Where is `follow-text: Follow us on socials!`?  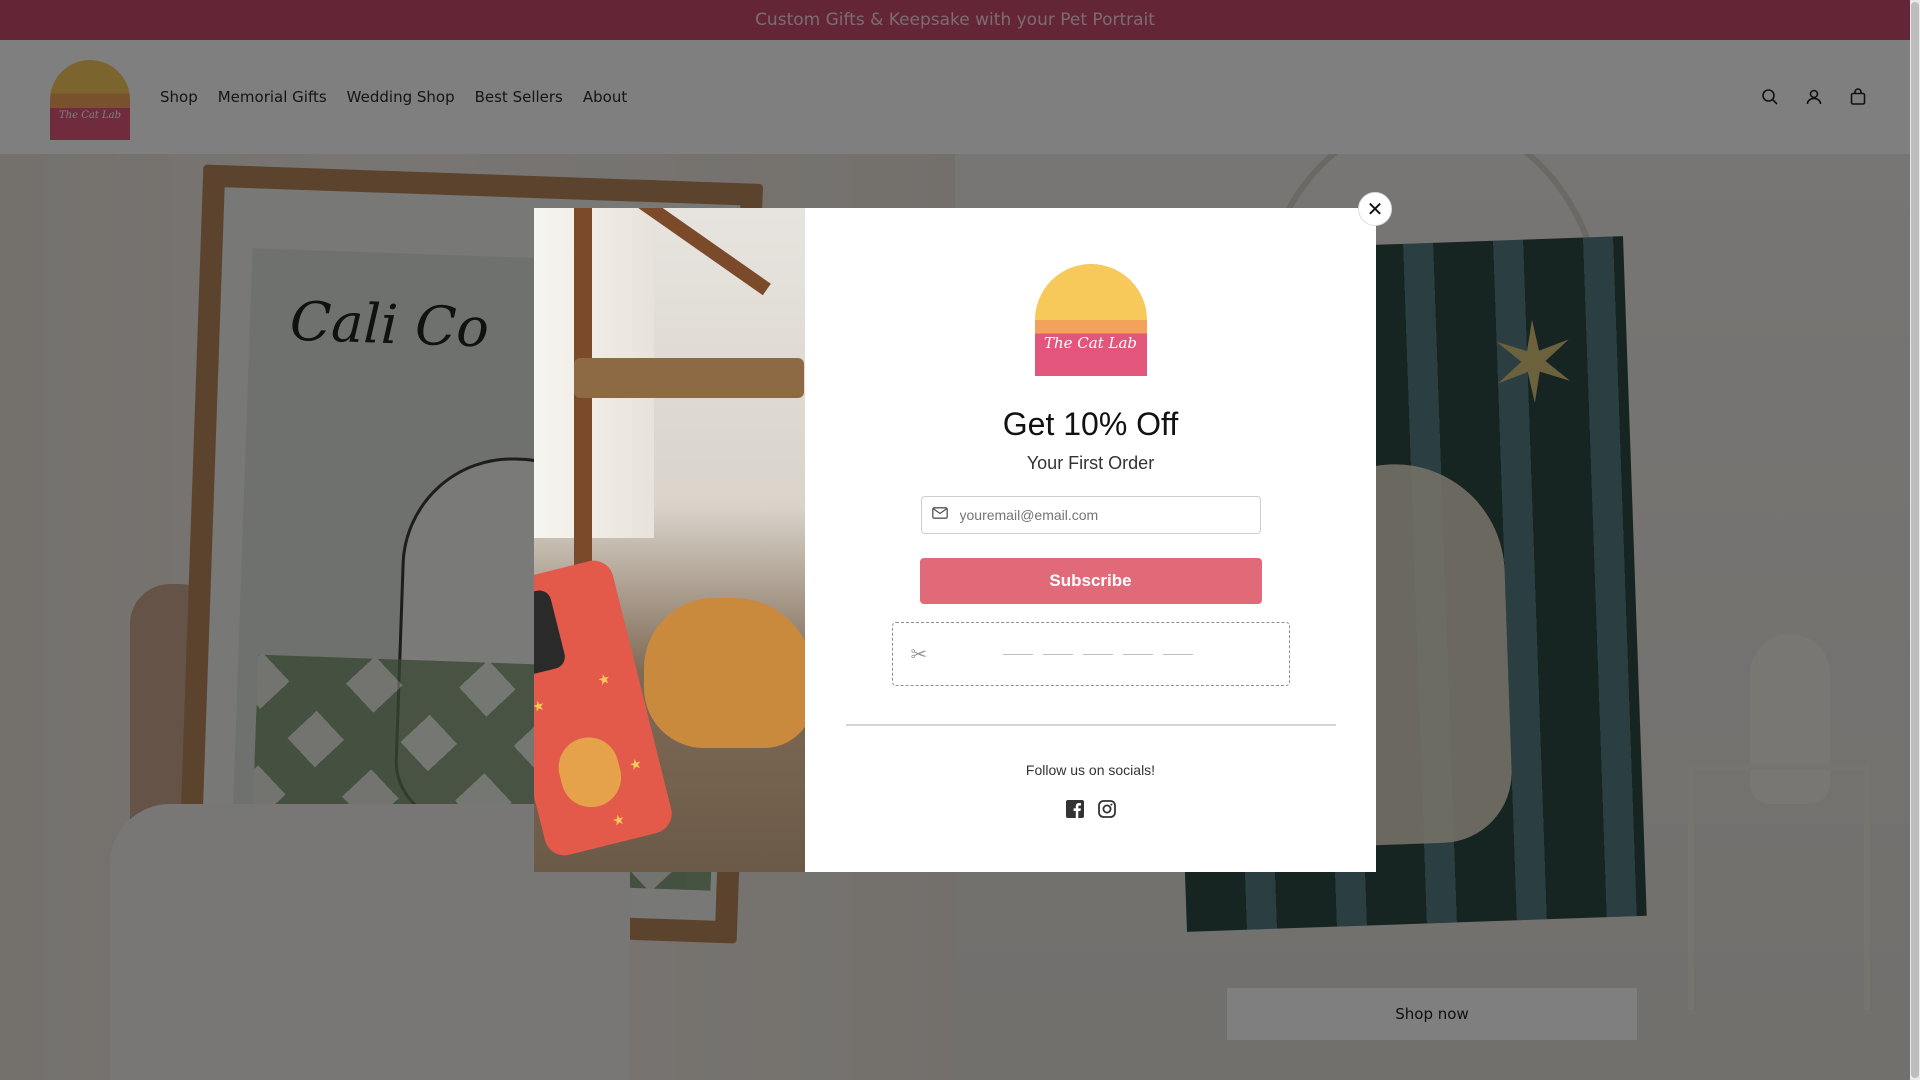
follow-text: Follow us on socials! is located at coordinates (1090, 770).